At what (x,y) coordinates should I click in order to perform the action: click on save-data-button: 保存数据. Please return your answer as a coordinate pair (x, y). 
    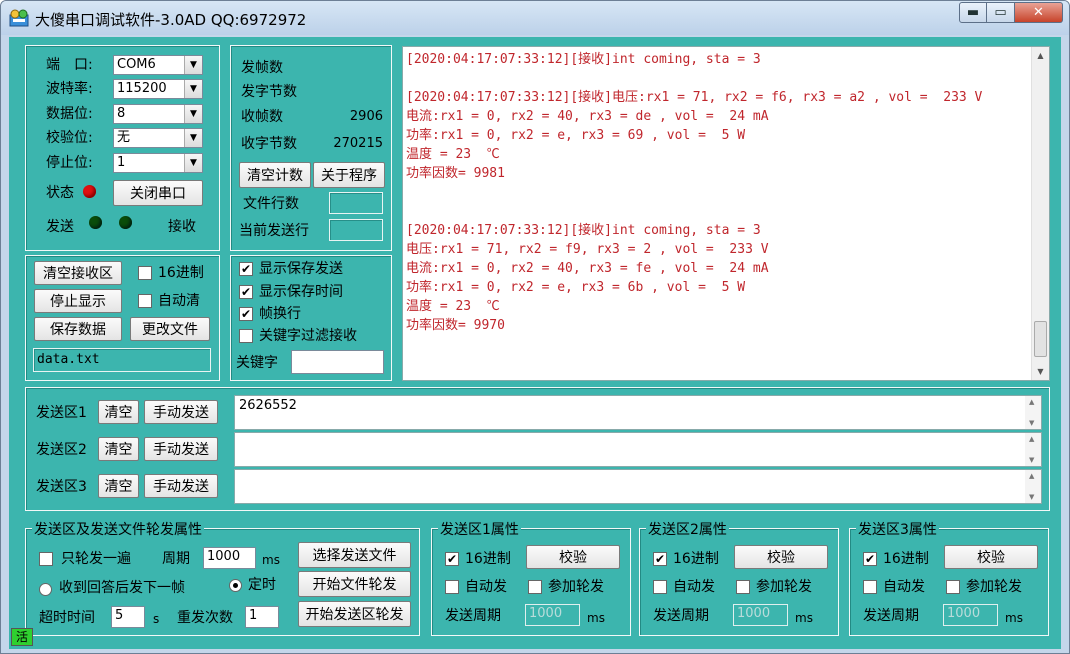
    Looking at the image, I should click on (78, 329).